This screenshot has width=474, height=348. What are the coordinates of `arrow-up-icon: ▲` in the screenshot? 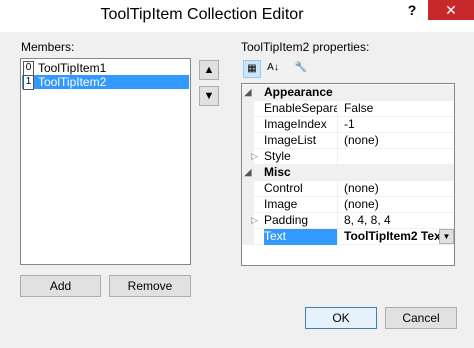 It's located at (209, 70).